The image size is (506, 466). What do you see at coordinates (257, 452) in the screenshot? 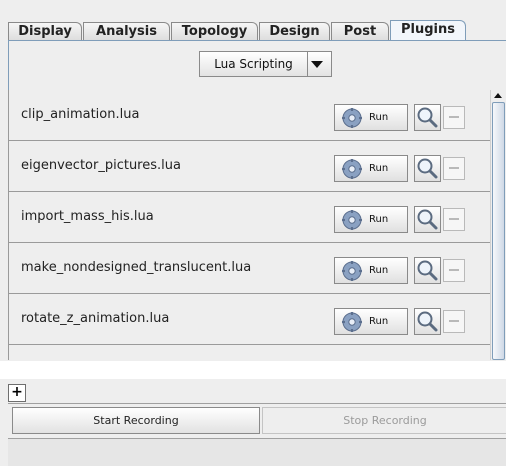
I see `status-area` at bounding box center [257, 452].